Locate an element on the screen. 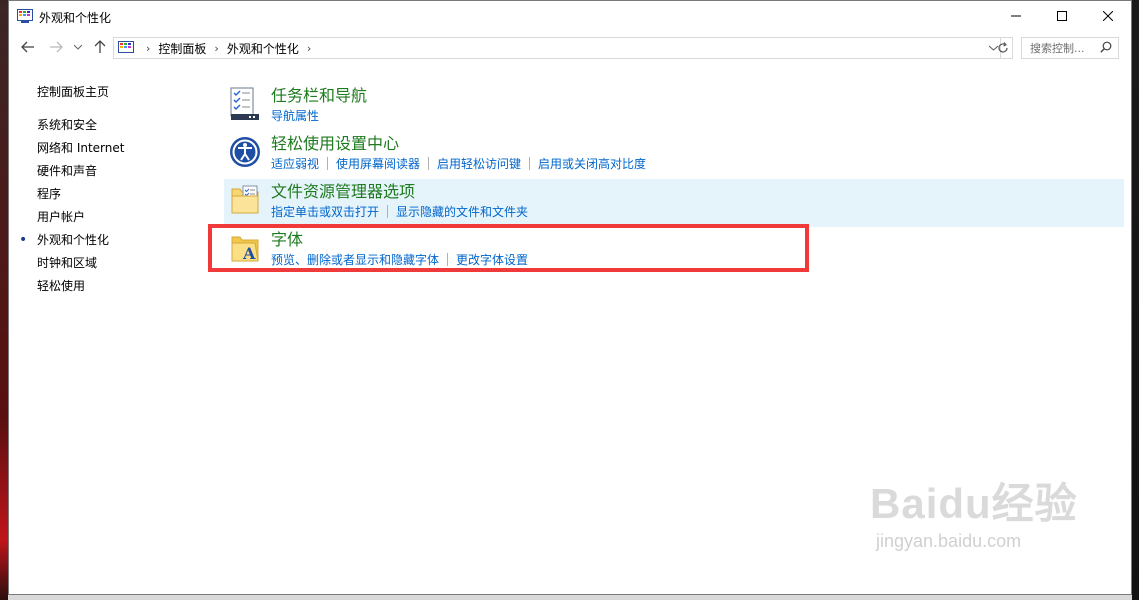 Image resolution: width=1139 pixels, height=600 pixels. category-file-explorer-options: 文件资源管理器选项 指定单击或双击打开 显示隐藏的文件和文件夹 is located at coordinates (674, 203).